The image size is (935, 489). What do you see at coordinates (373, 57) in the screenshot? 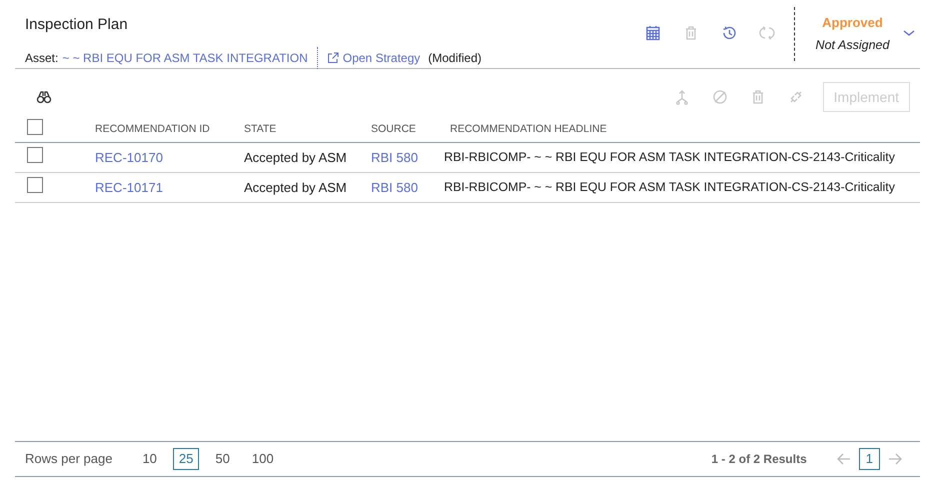
I see `open-strategy-link: Open Strategy` at bounding box center [373, 57].